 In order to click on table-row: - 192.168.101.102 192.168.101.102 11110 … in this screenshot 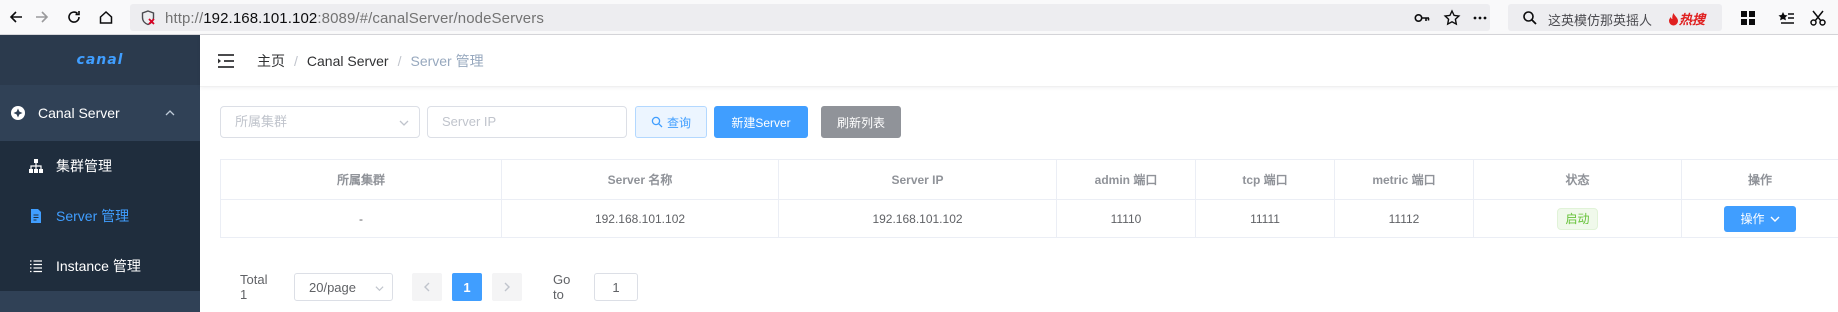, I will do `click(1029, 219)`.